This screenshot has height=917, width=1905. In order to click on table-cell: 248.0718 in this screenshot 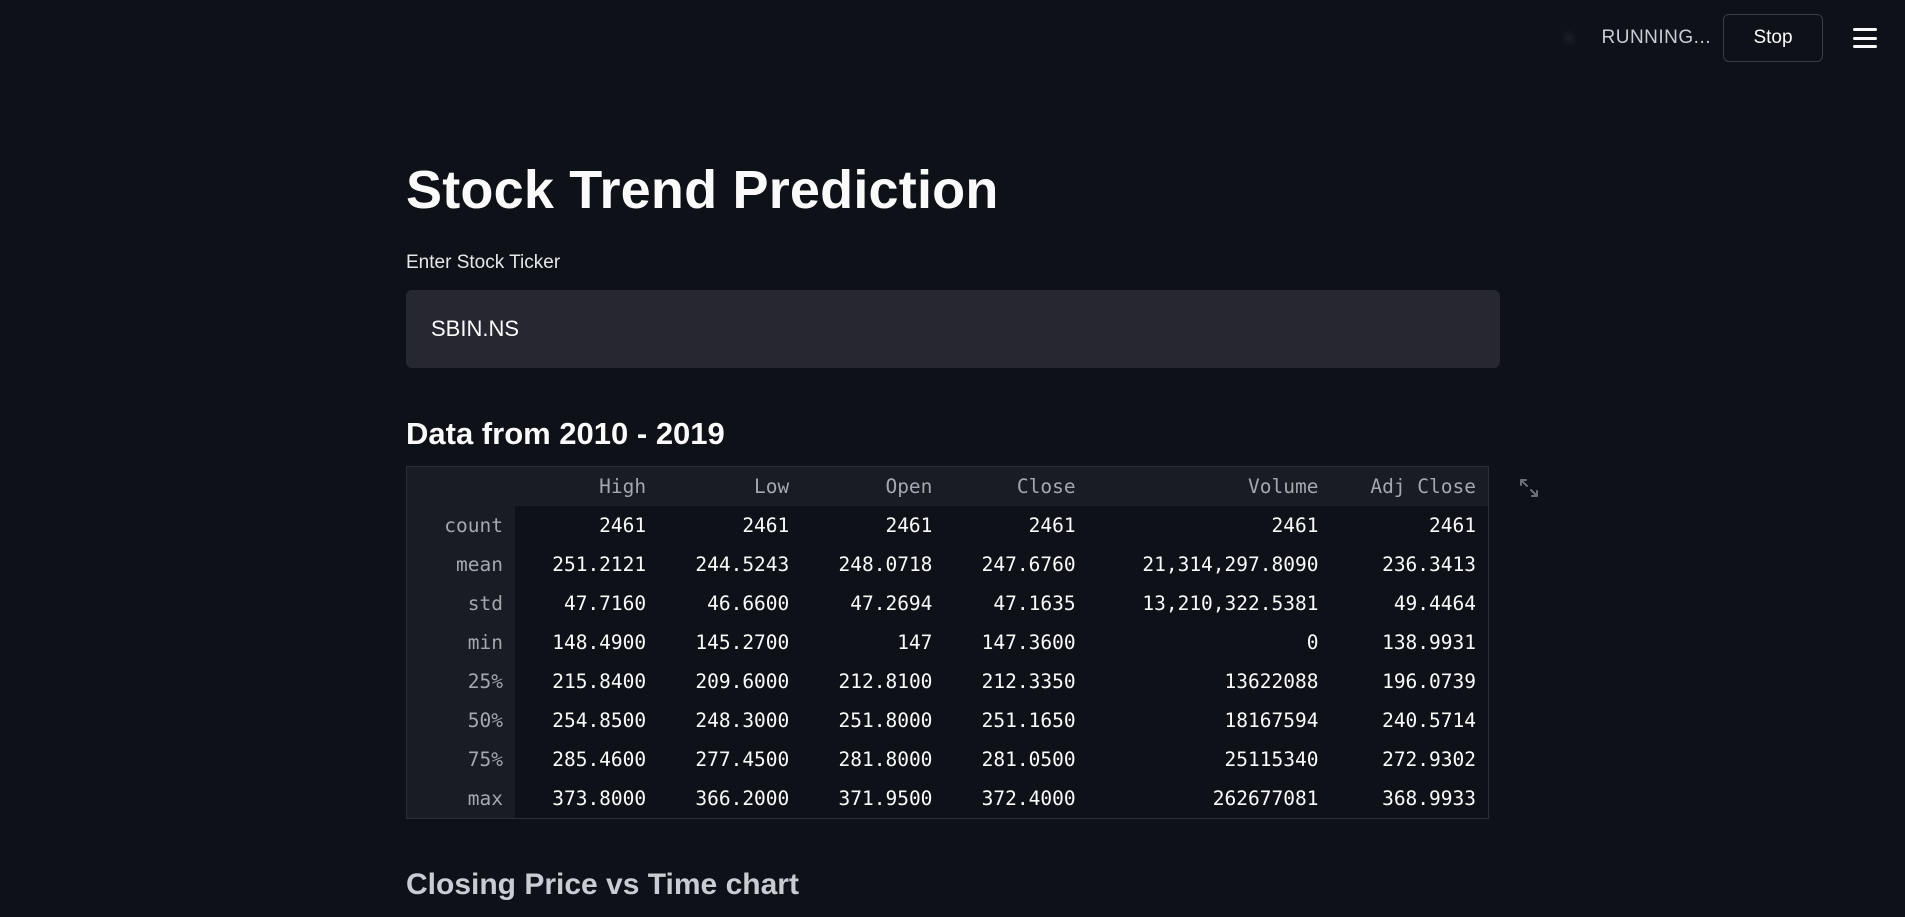, I will do `click(873, 564)`.